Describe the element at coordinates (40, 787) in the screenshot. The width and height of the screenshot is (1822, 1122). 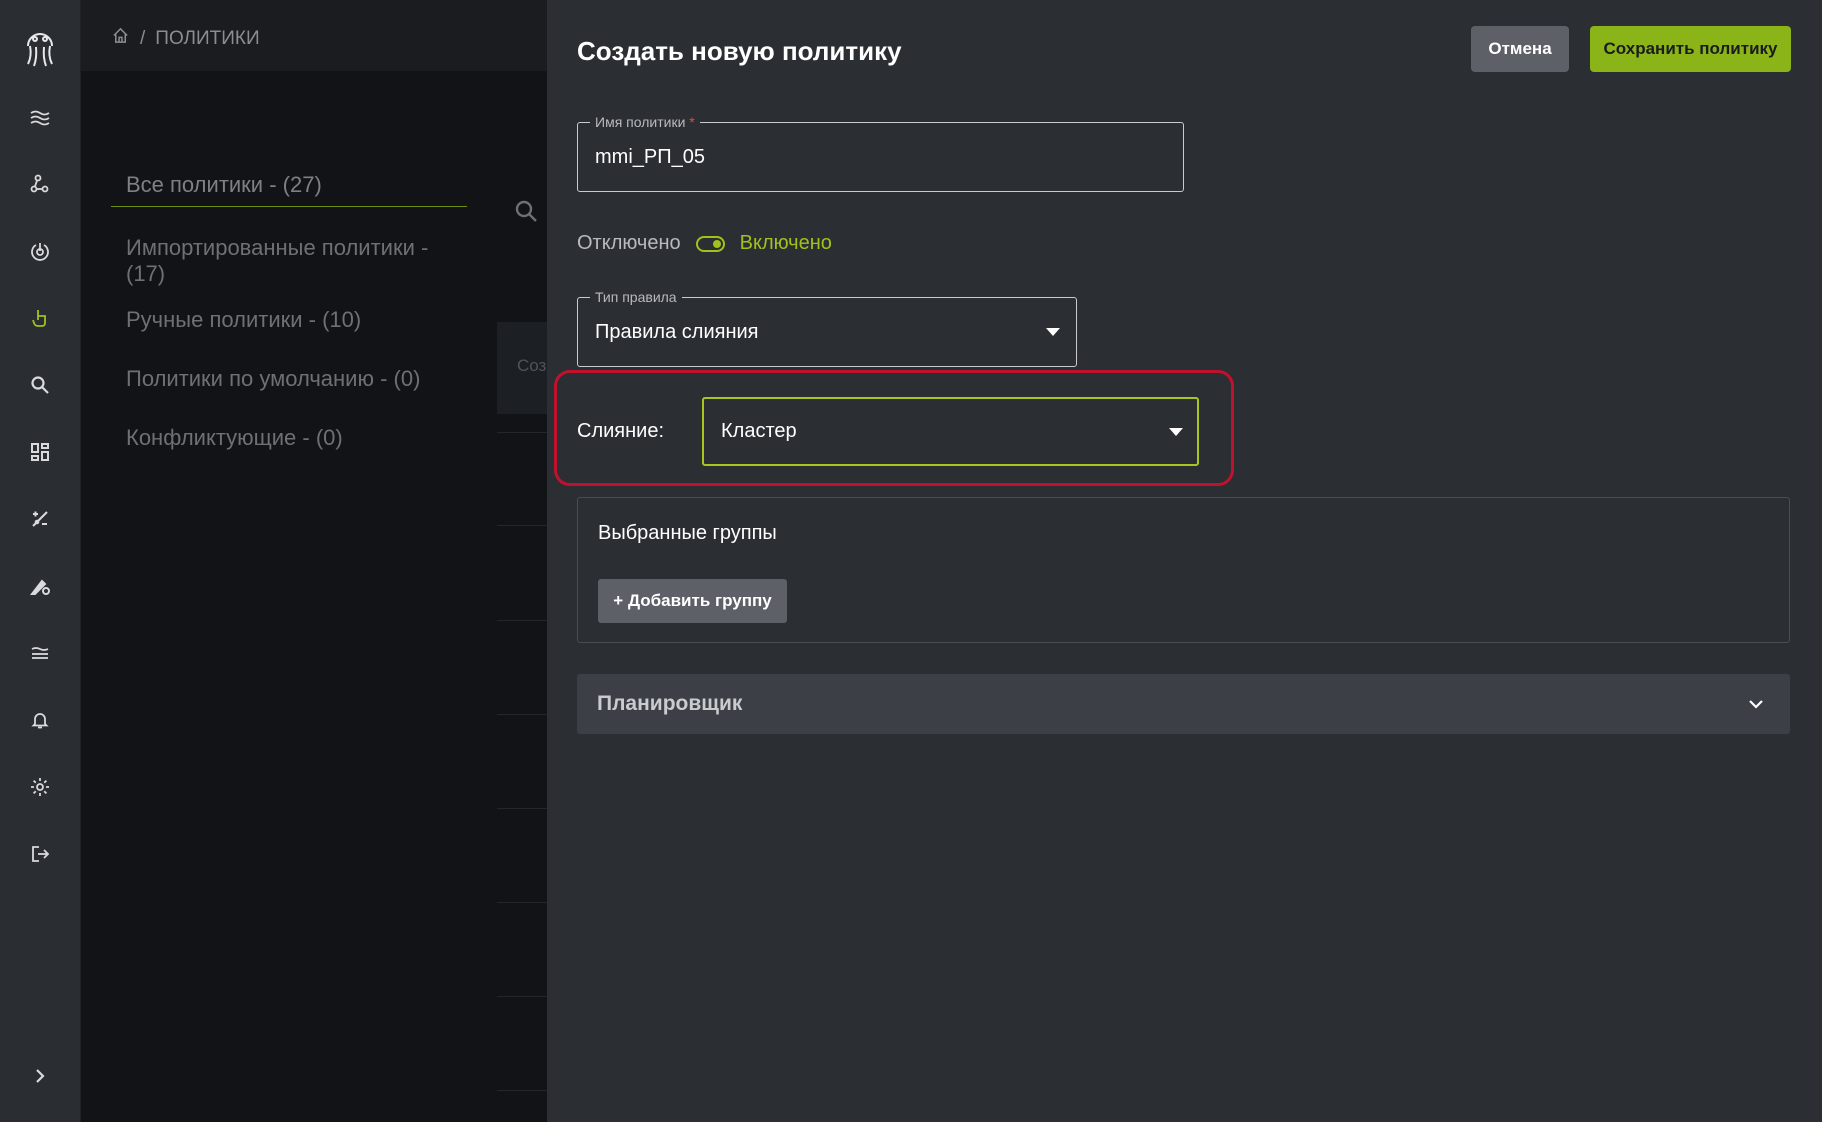
I see `gear-icon` at that location.